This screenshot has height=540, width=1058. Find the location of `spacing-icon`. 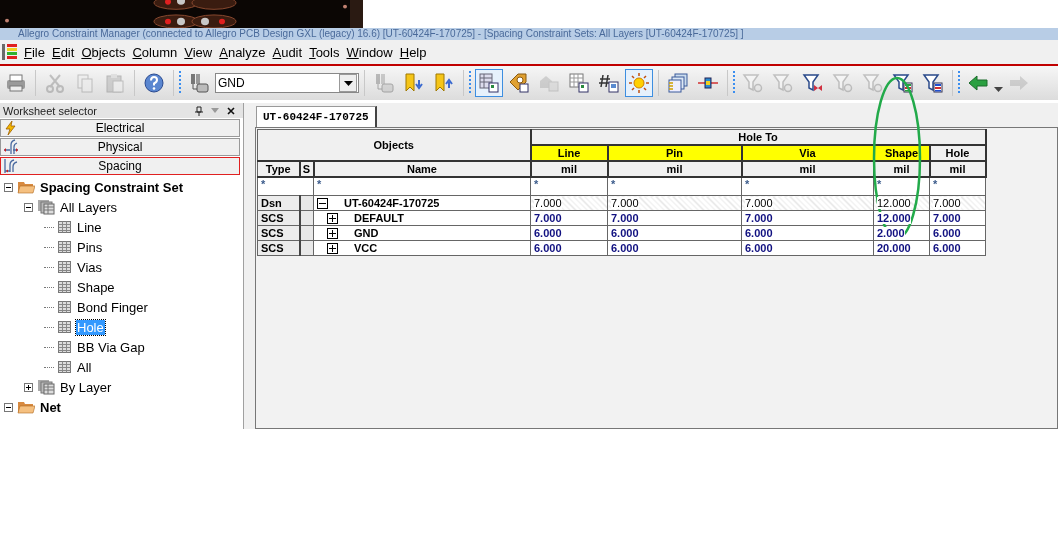

spacing-icon is located at coordinates (11, 166).